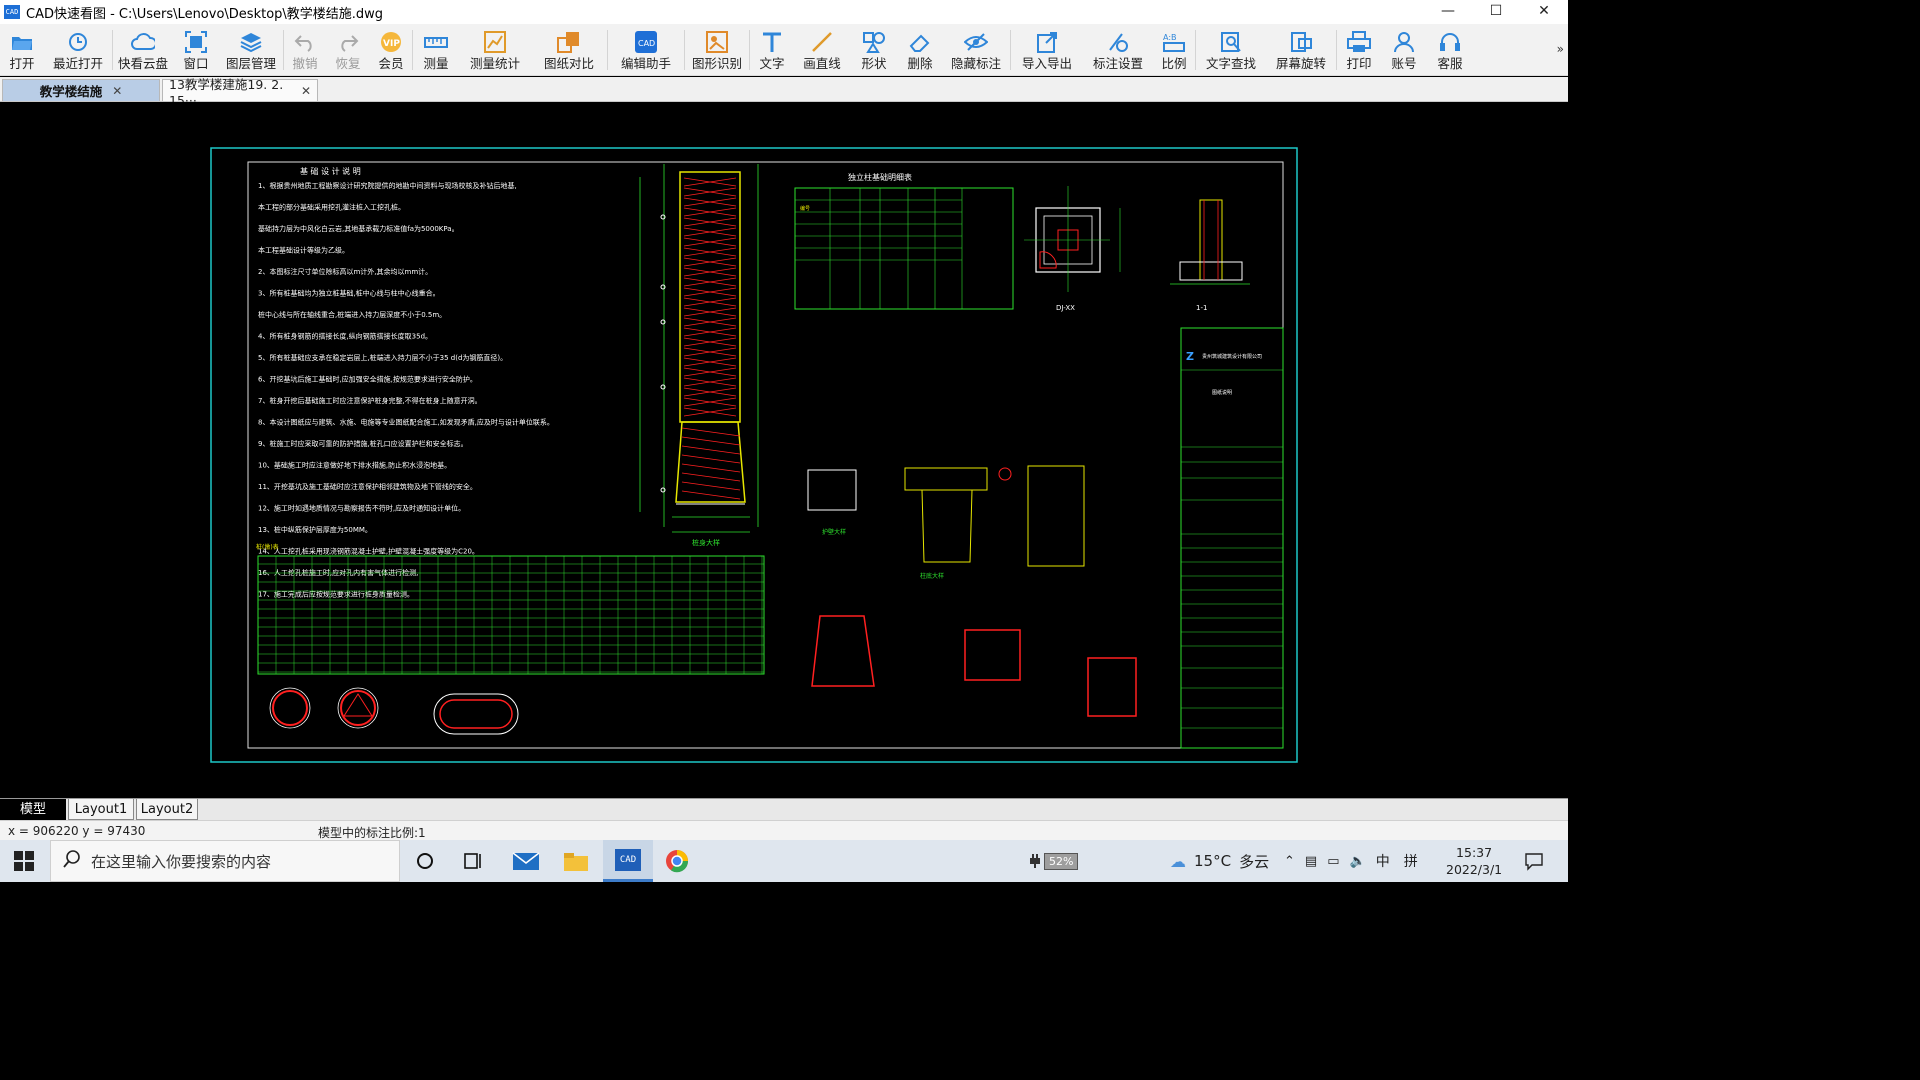  I want to click on toolbar-button-17: 删除, so click(920, 50).